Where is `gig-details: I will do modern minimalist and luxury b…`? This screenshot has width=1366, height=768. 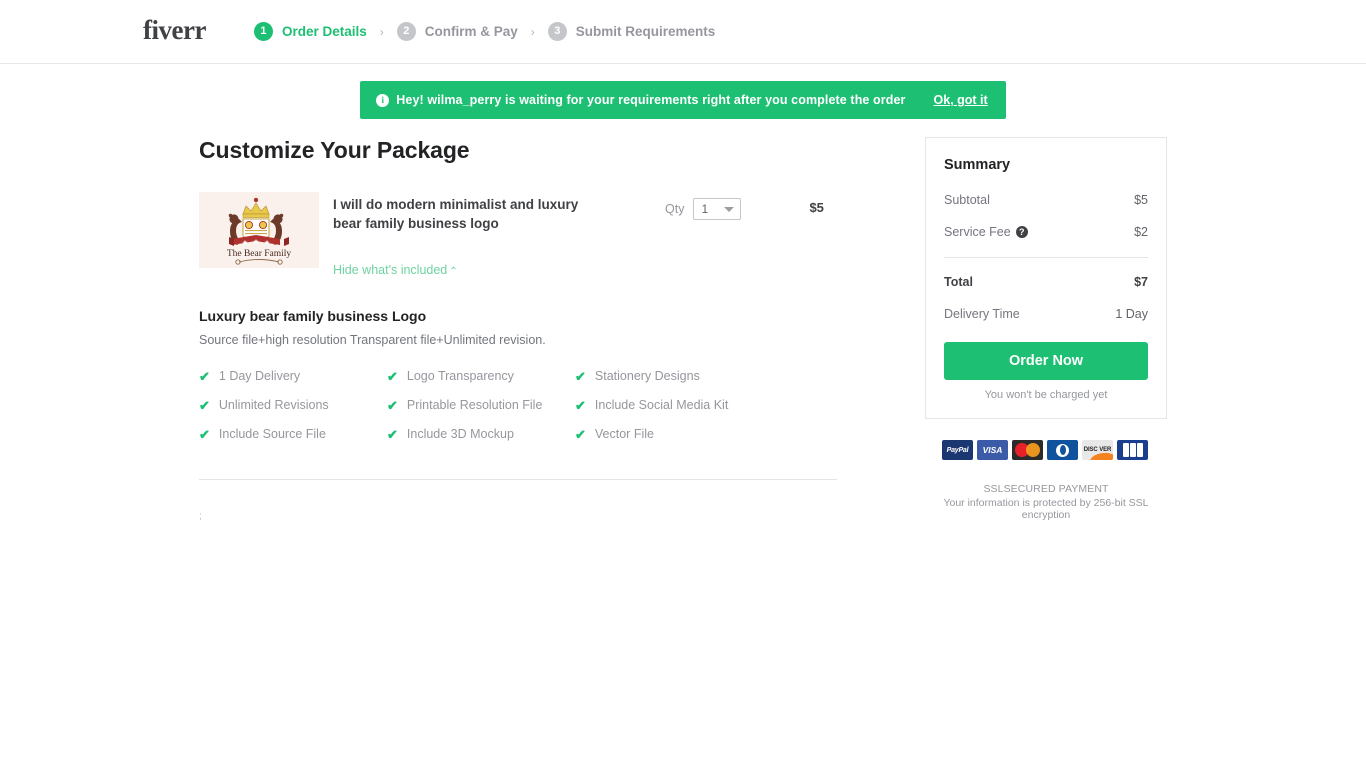
gig-details: I will do modern minimalist and luxury b… is located at coordinates (464, 235).